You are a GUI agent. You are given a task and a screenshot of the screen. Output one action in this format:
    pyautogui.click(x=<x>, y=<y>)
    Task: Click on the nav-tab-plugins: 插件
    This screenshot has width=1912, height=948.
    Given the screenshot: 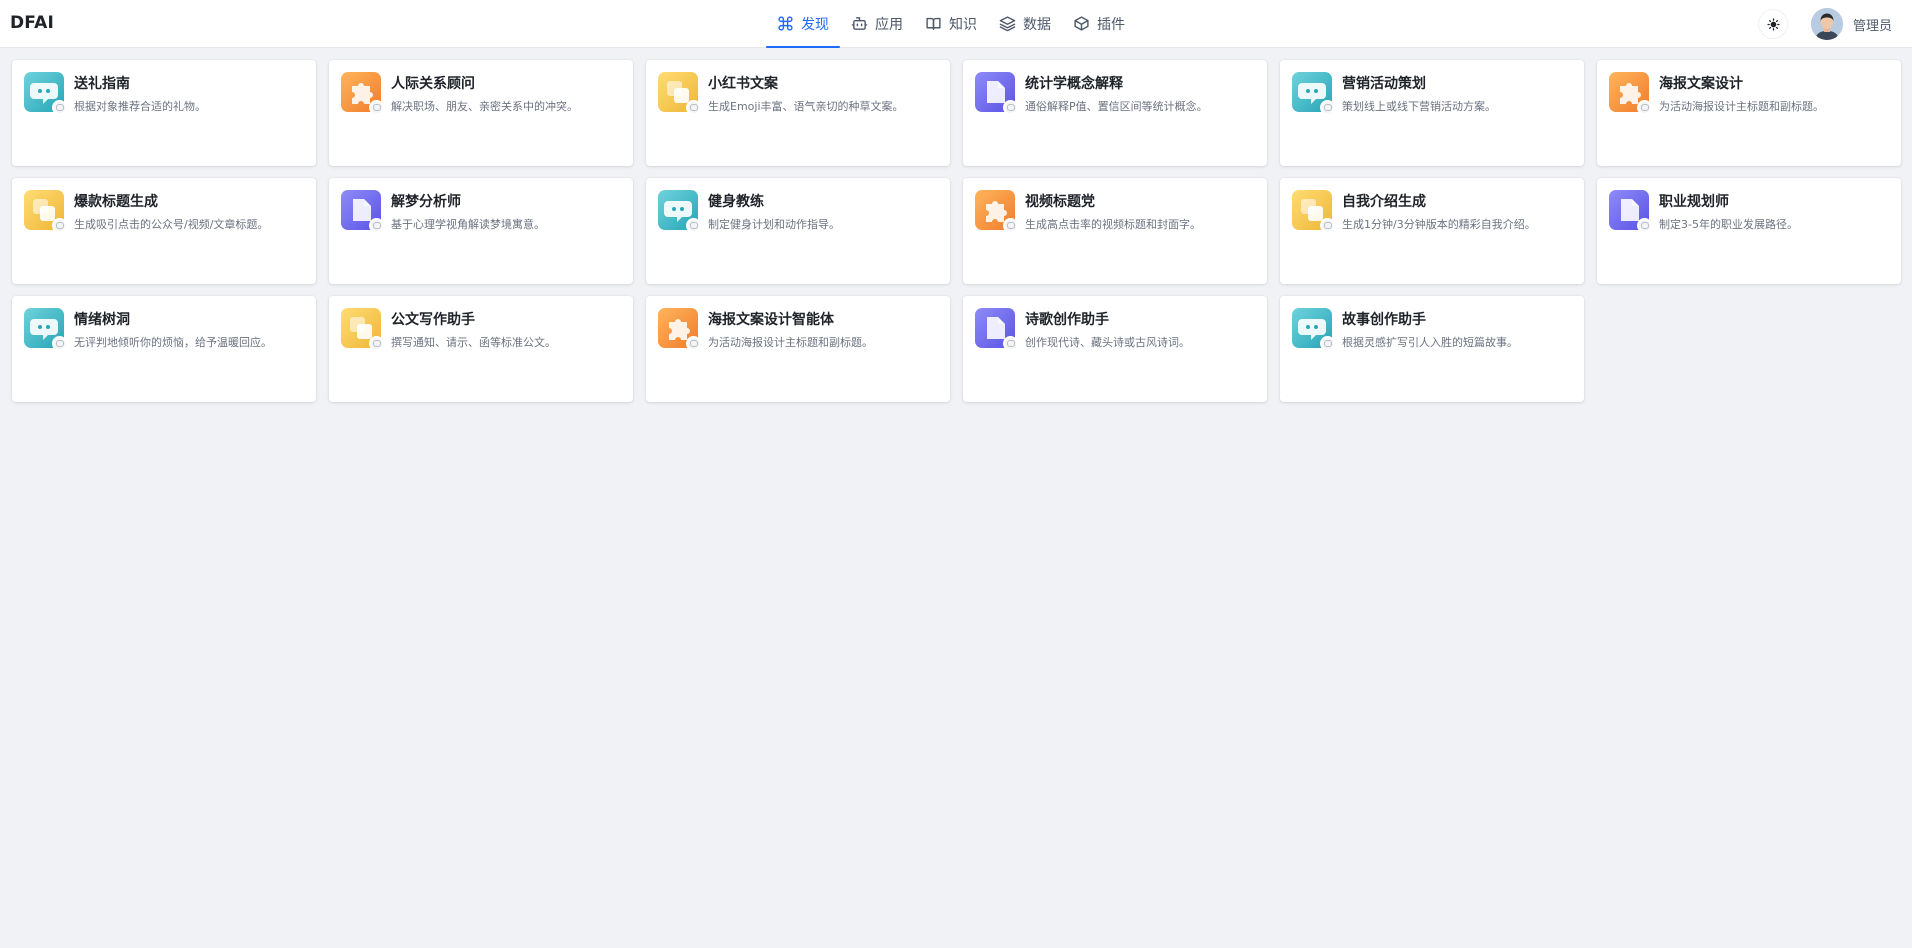 What is the action you would take?
    pyautogui.click(x=1099, y=23)
    